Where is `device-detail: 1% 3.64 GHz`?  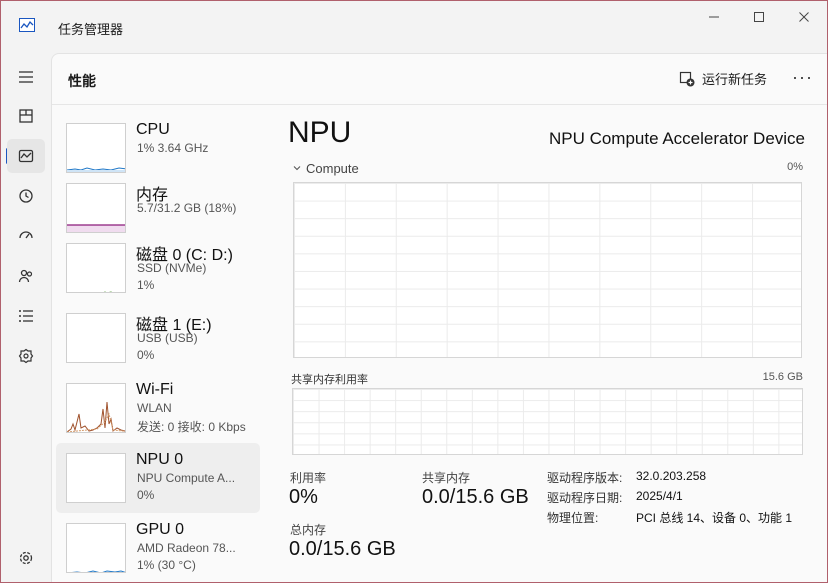 device-detail: 1% 3.64 GHz is located at coordinates (173, 148).